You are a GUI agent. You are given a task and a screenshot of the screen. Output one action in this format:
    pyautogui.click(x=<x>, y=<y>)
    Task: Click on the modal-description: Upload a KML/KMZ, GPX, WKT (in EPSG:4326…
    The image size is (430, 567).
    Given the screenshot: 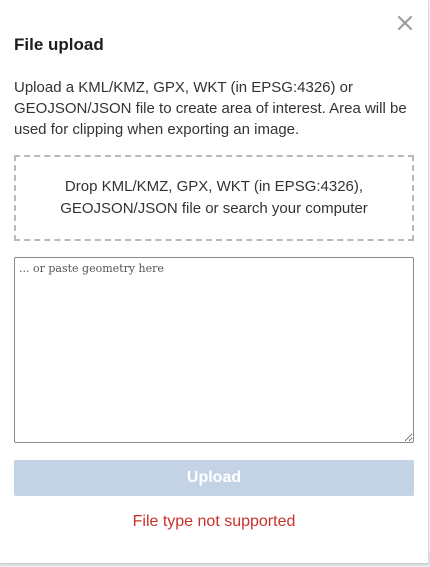 What is the action you would take?
    pyautogui.click(x=210, y=108)
    